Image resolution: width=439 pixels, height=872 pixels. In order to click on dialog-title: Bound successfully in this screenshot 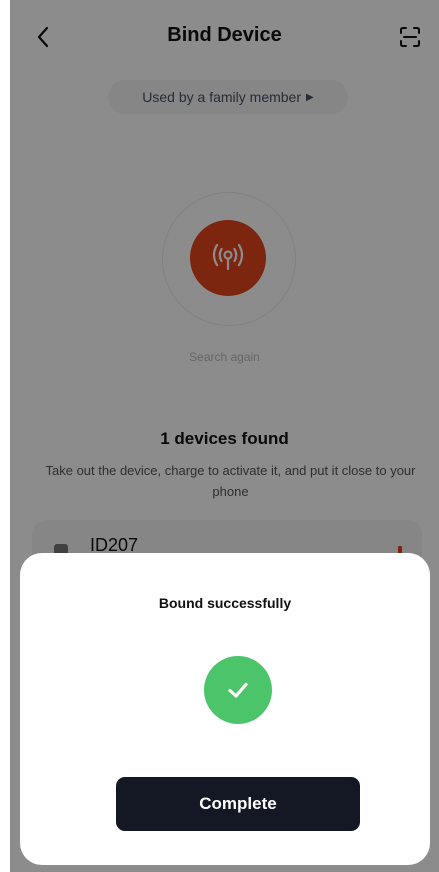, I will do `click(225, 603)`.